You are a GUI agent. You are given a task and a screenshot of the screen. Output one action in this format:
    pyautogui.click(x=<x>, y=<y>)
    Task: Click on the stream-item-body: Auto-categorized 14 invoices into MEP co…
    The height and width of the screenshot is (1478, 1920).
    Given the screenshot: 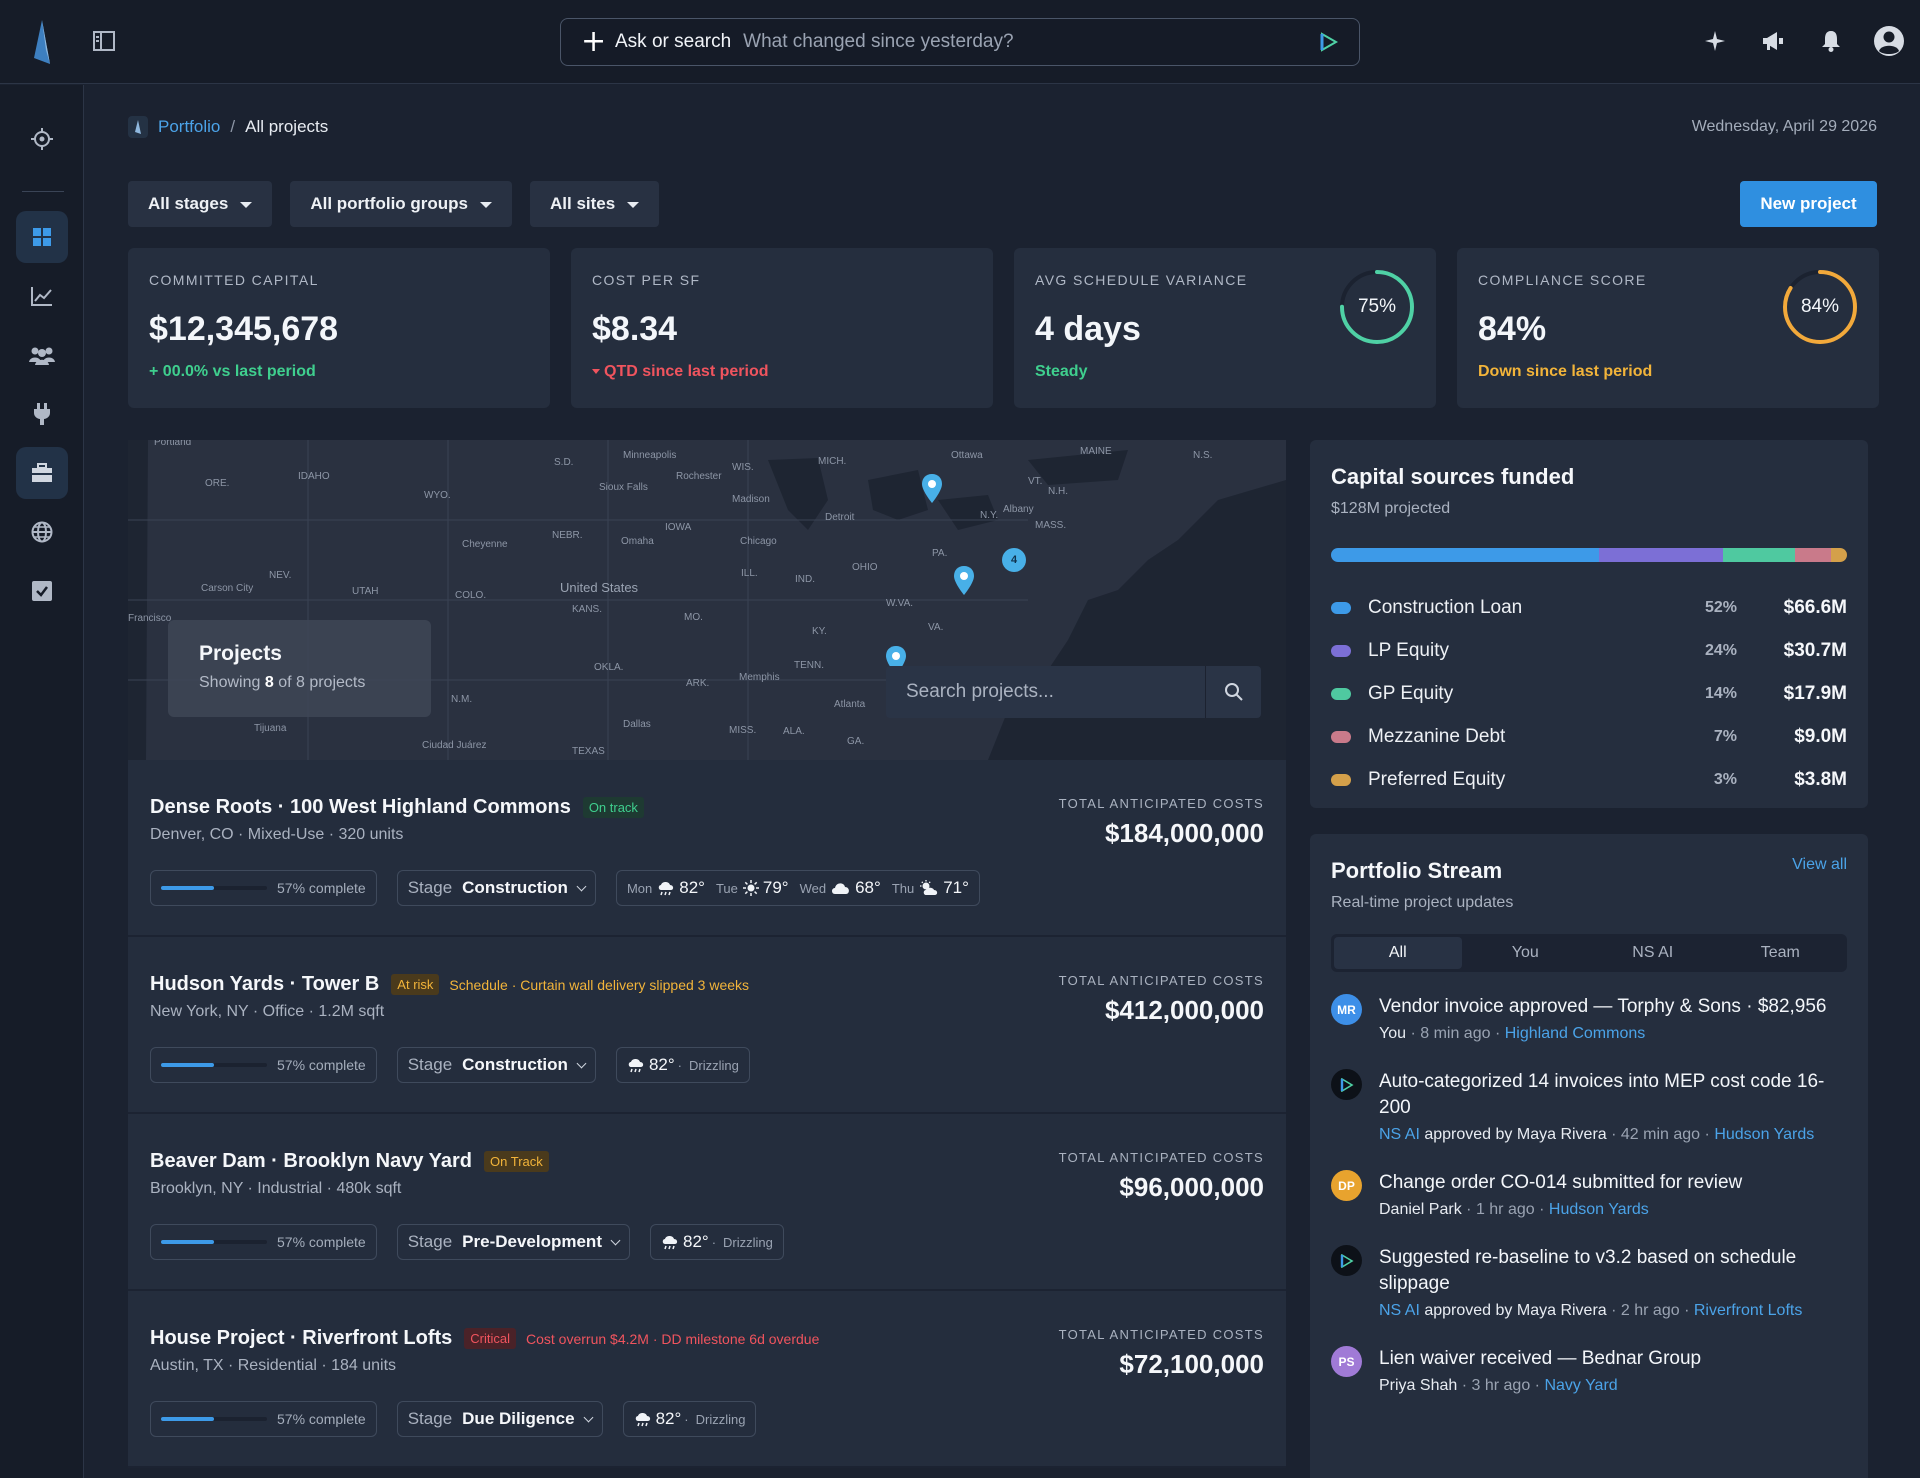 What is the action you would take?
    pyautogui.click(x=1613, y=1106)
    